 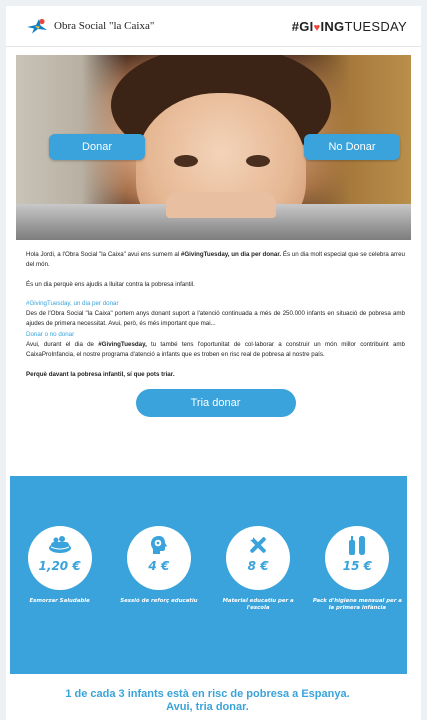 I want to click on tag-part1: #GI, so click(x=302, y=26).